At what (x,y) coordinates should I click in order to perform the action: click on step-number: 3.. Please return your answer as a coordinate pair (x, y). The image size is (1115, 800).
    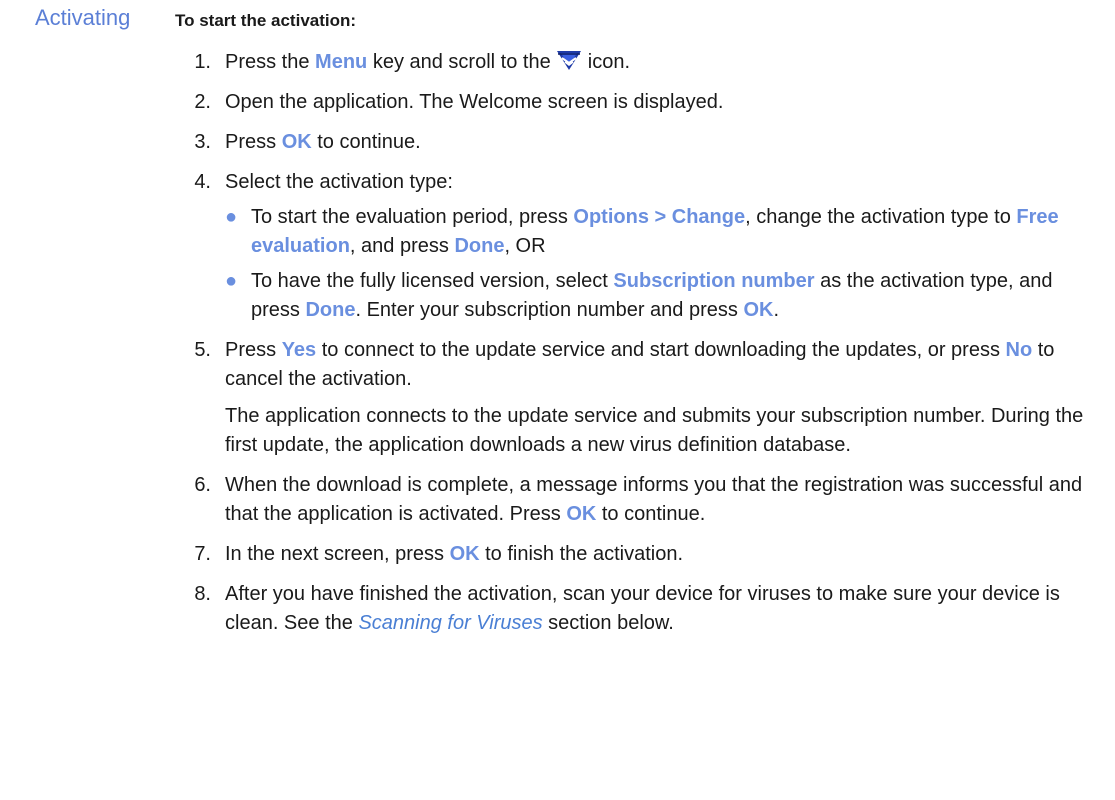
    Looking at the image, I should click on (202, 142).